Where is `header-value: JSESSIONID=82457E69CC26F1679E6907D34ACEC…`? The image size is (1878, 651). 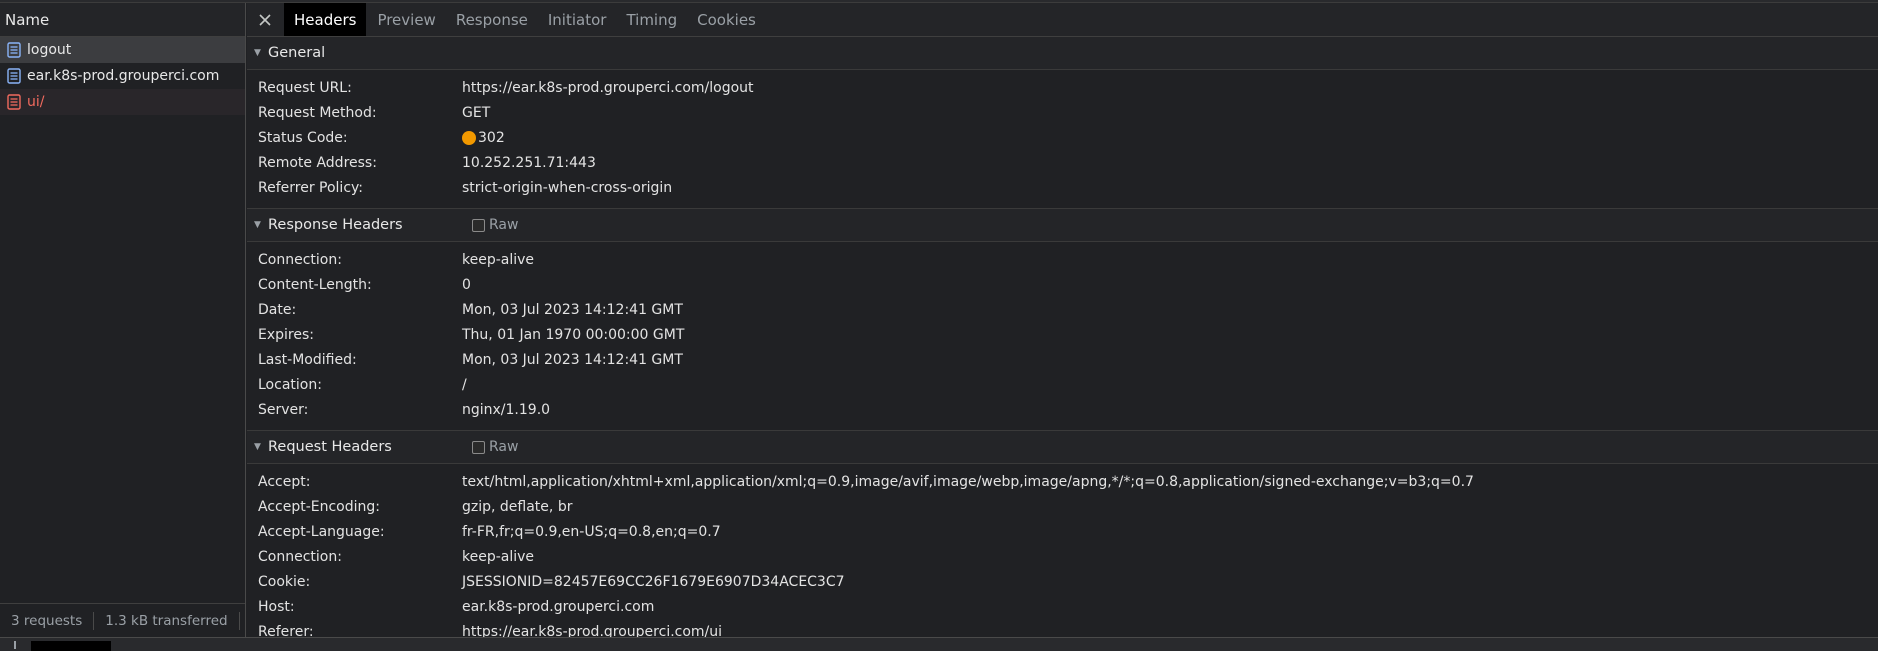 header-value: JSESSIONID=82457E69CC26F1679E6907D34ACEC… is located at coordinates (653, 581).